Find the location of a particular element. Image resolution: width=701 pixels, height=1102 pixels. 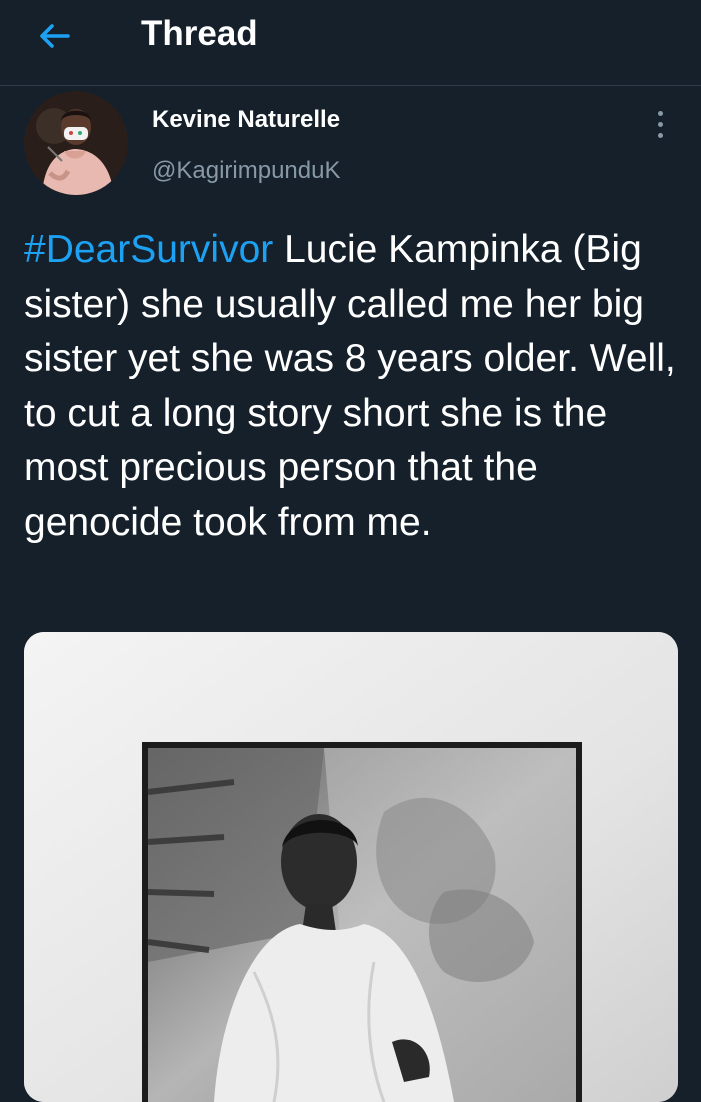

arrow-left-icon is located at coordinates (55, 36).